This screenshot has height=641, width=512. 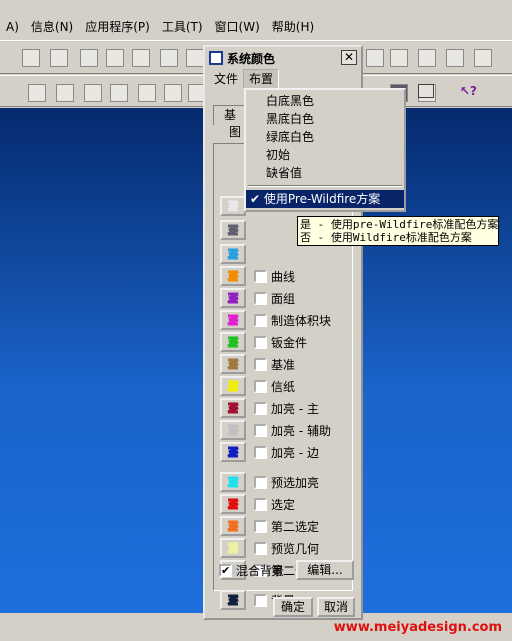 I want to click on menu-help: 帮助(H), so click(x=293, y=27).